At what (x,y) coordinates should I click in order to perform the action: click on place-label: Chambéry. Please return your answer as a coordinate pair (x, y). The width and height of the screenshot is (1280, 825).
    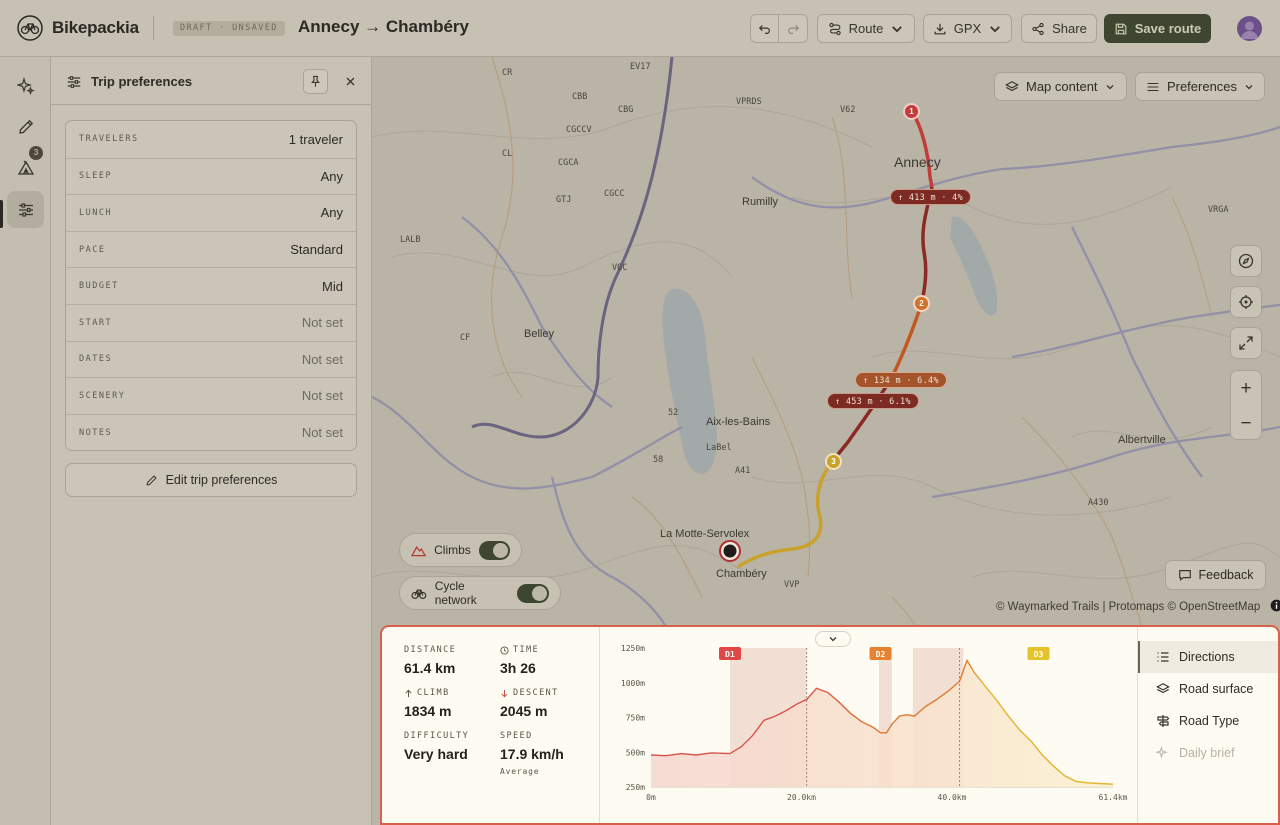
    Looking at the image, I should click on (741, 574).